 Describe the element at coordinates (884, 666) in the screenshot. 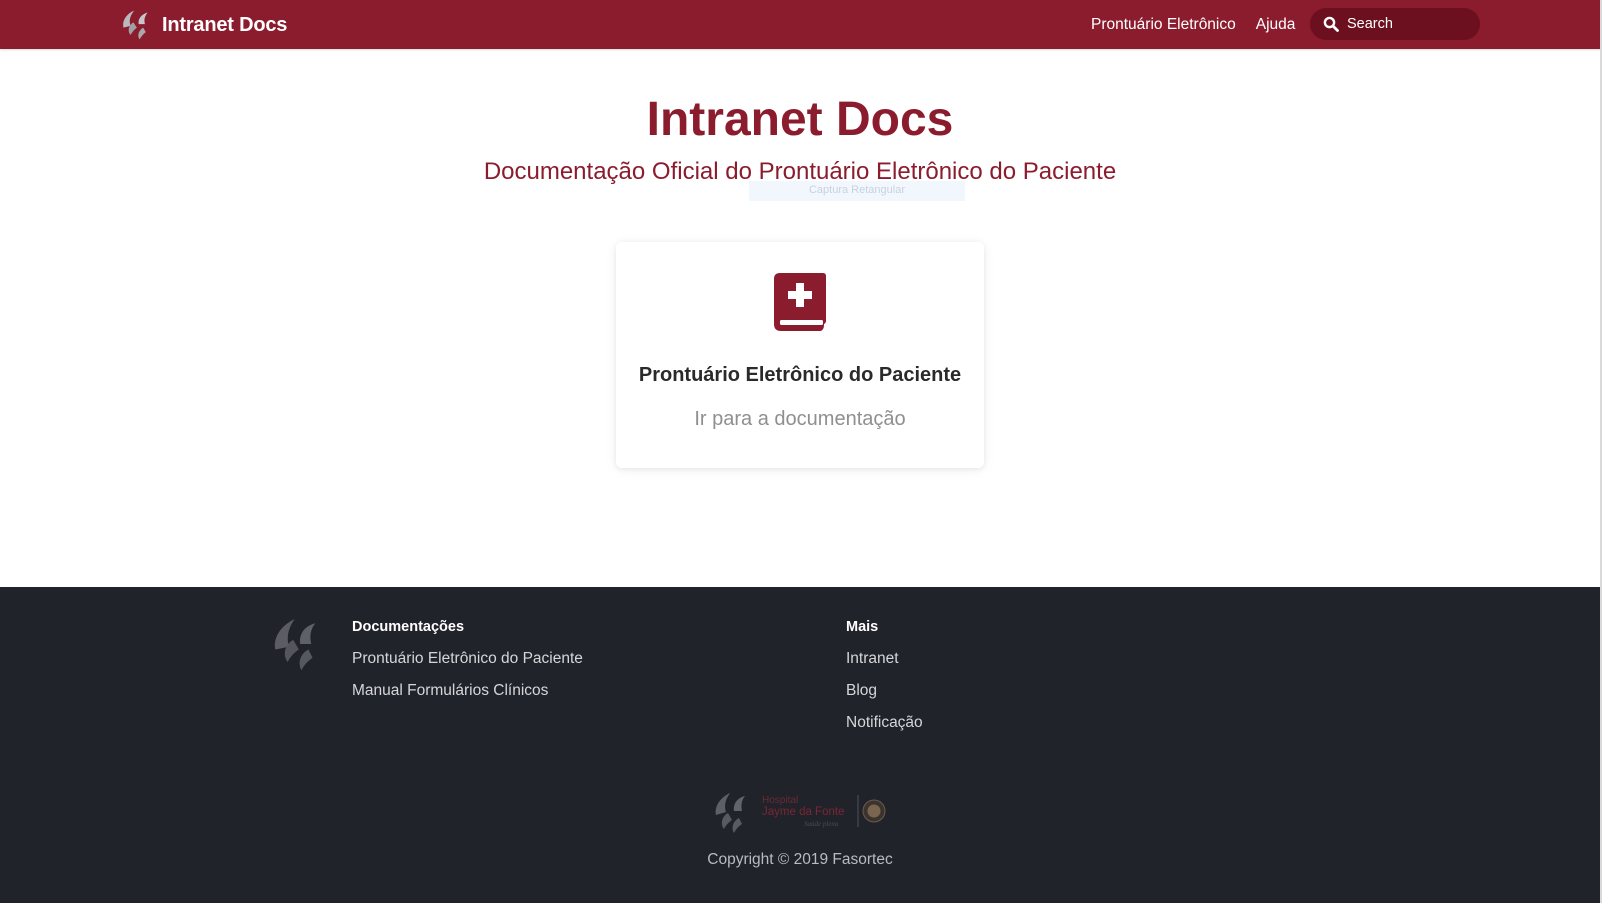

I see `footer-link-intranet: Intranet` at that location.